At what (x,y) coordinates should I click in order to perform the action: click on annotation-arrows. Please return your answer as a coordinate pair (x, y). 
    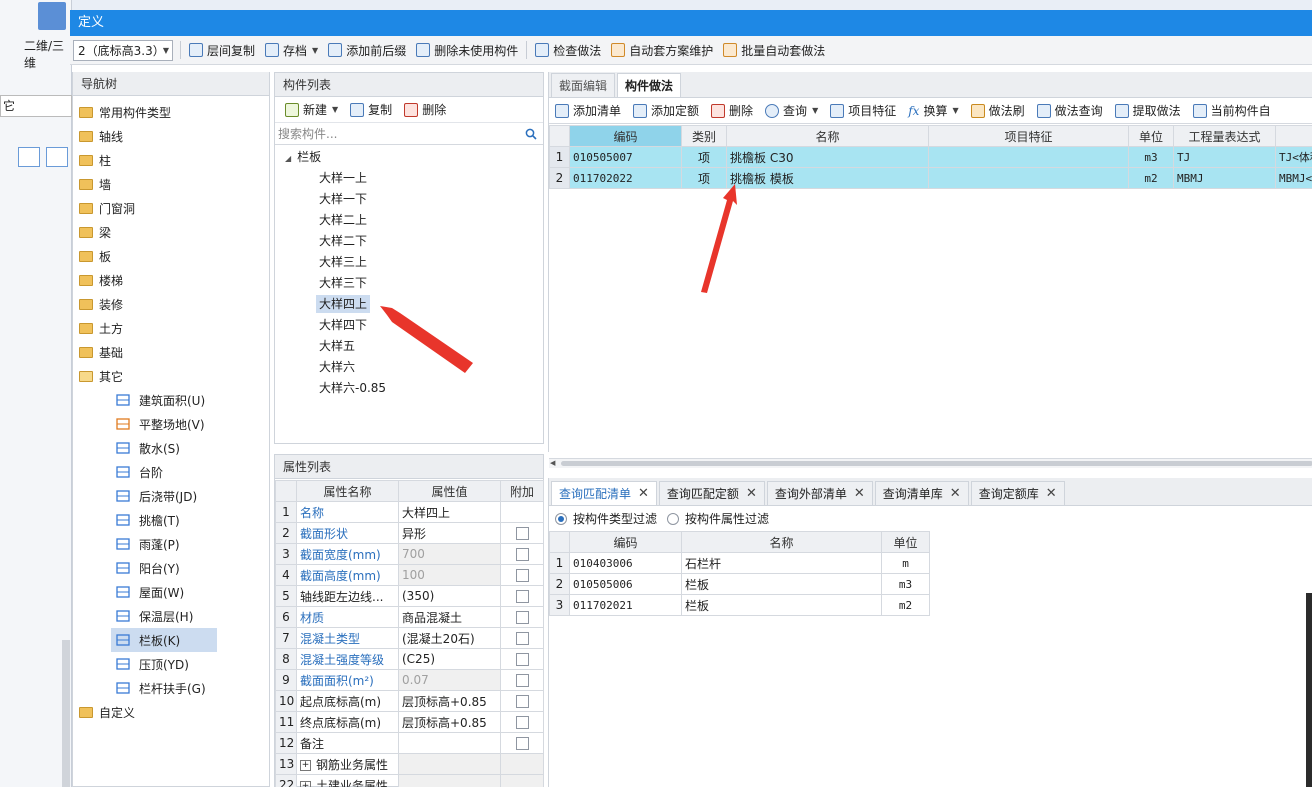
    Looking at the image, I should click on (558, 278).